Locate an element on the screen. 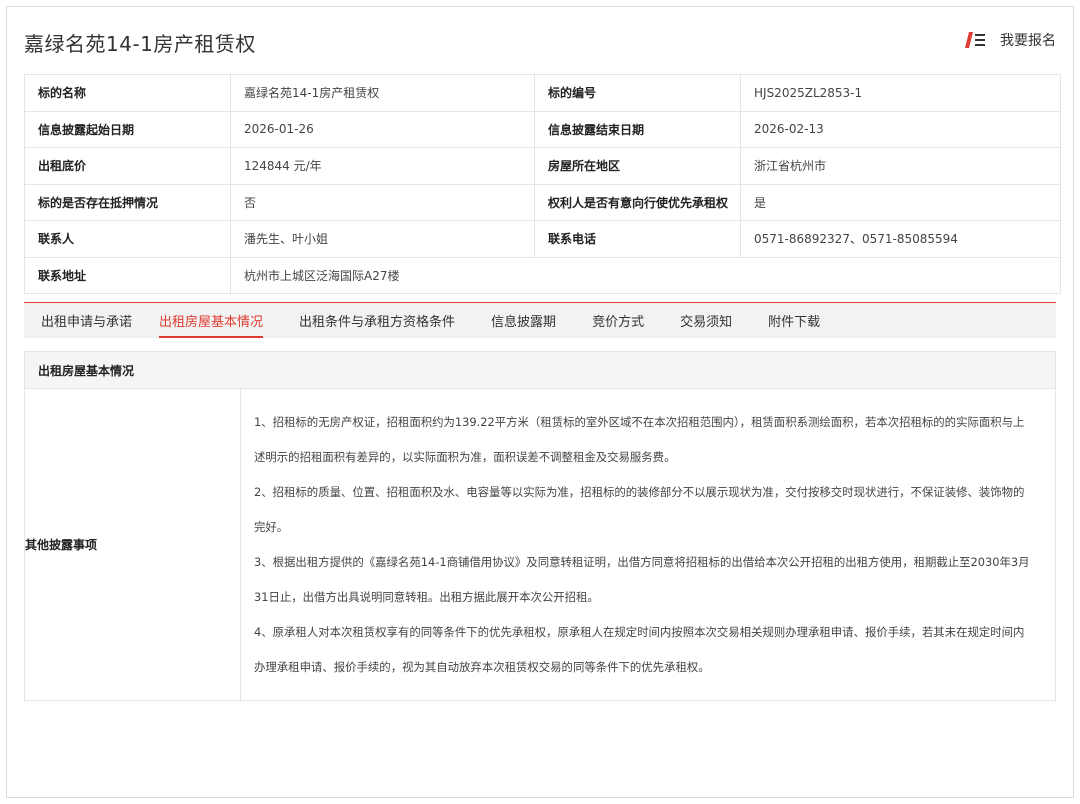 Image resolution: width=1080 pixels, height=804 pixels. info-key: 联系地址 is located at coordinates (127, 275).